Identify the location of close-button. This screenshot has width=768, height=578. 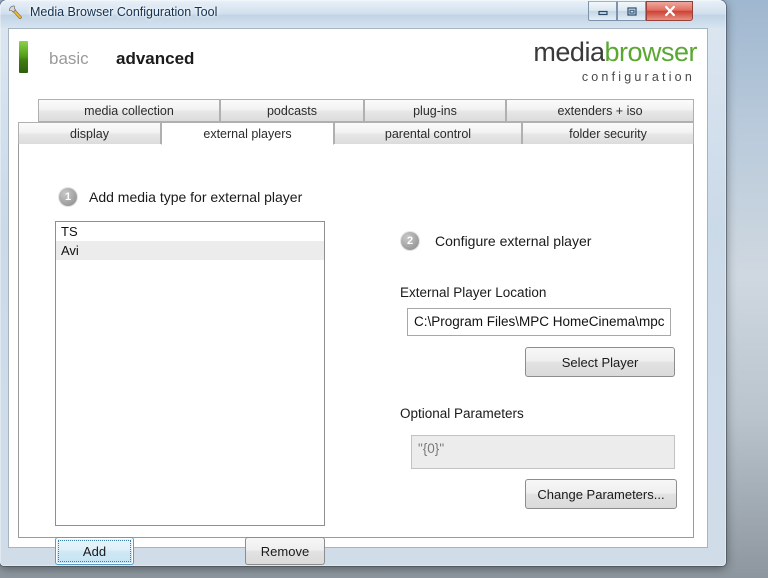
(669, 11).